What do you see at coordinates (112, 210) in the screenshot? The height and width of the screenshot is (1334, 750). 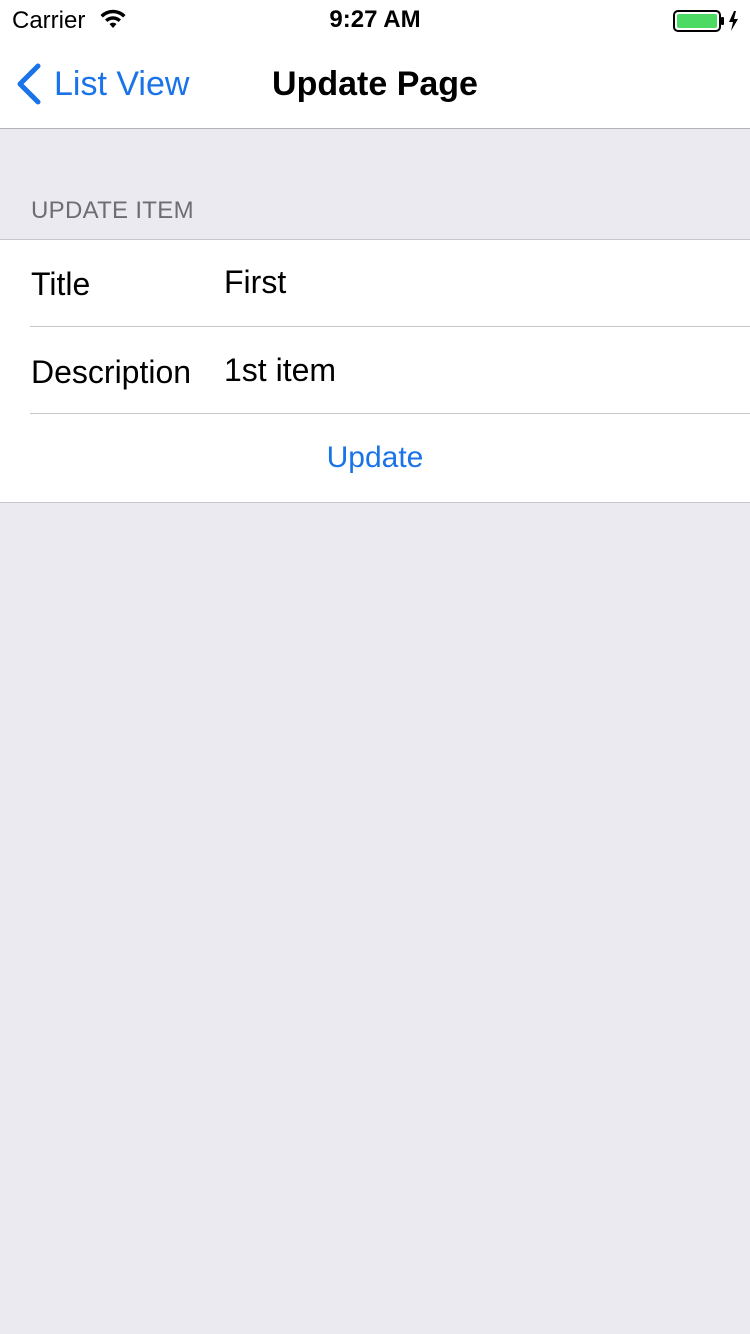 I see `section-header: UPDATE ITEM` at bounding box center [112, 210].